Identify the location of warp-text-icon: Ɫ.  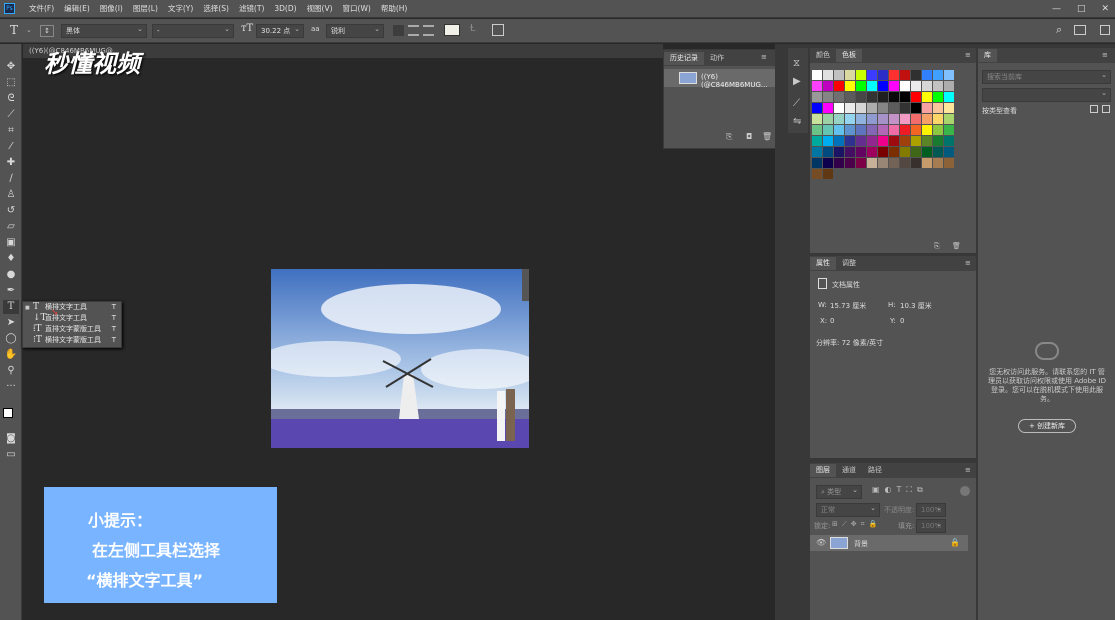
(473, 28).